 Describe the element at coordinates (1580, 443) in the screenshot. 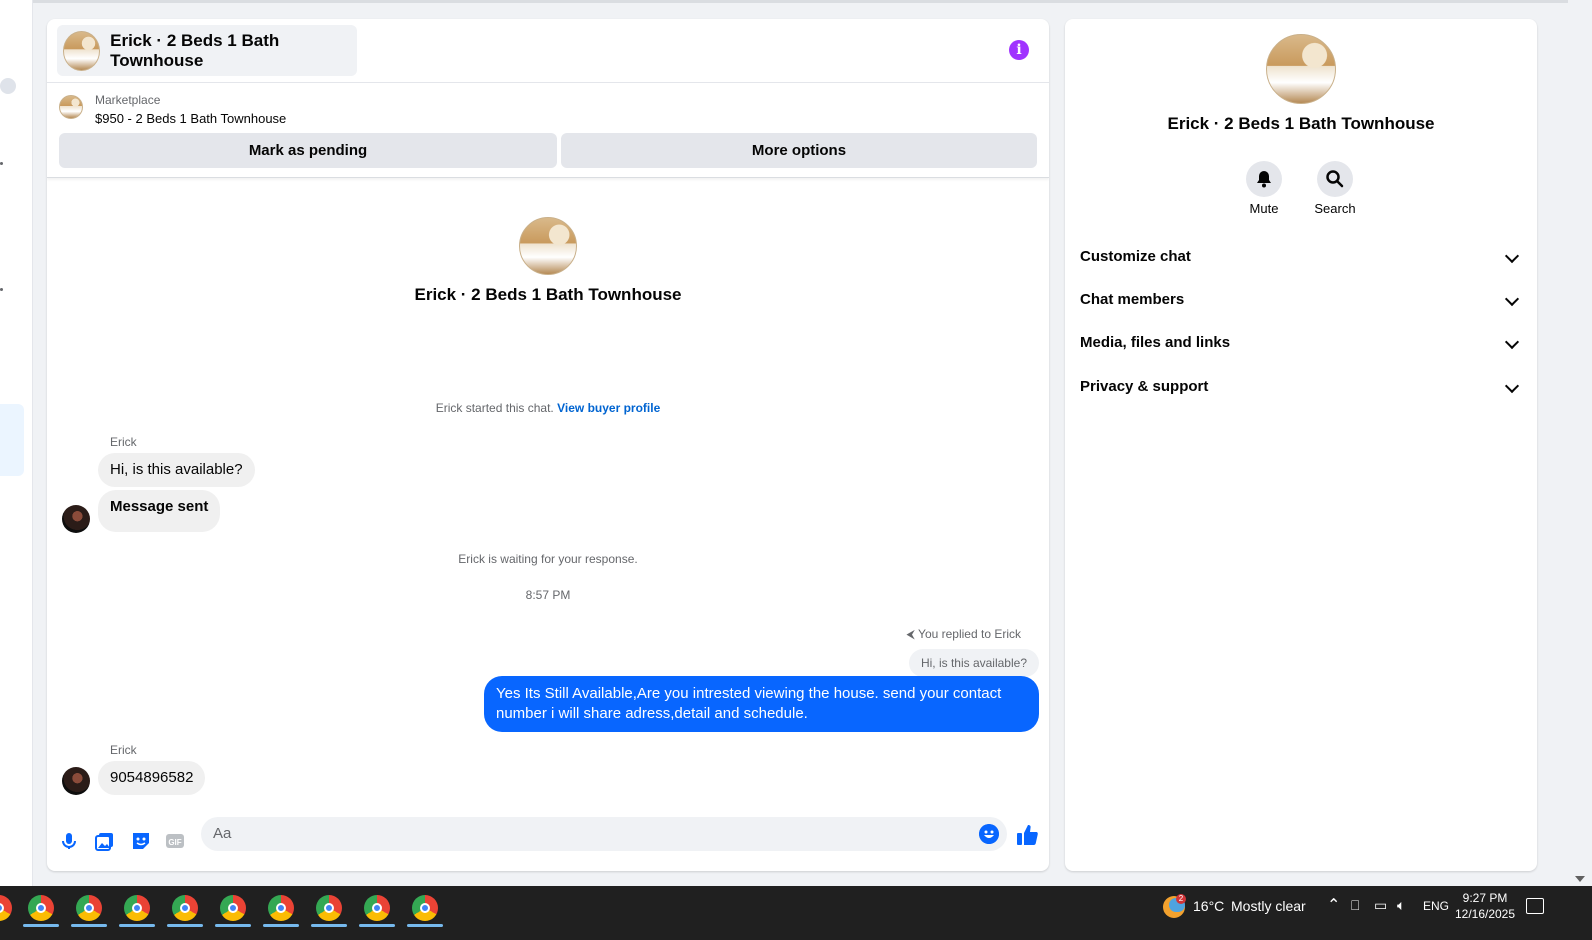

I see `page-scrollbar` at that location.